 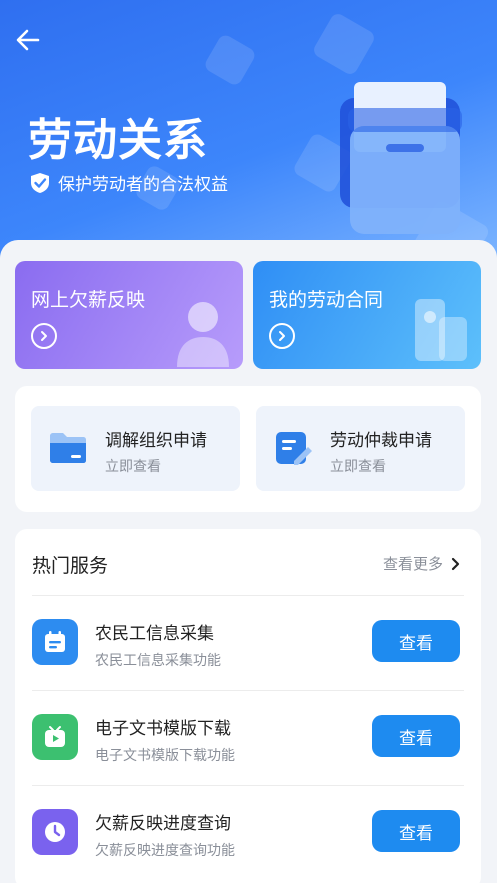 I want to click on shield-check-icon, so click(x=40, y=182).